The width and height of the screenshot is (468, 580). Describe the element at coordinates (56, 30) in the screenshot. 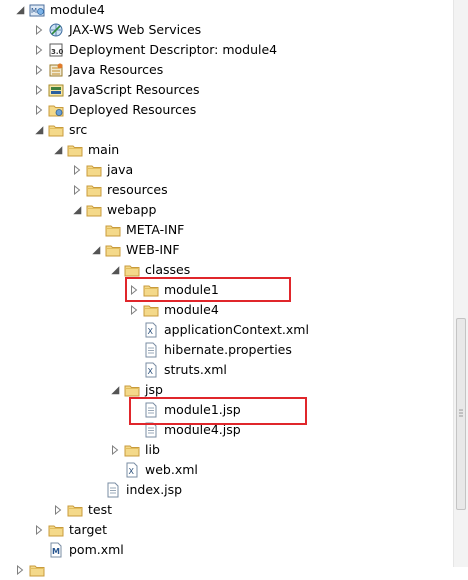

I see `web-services-icon` at that location.